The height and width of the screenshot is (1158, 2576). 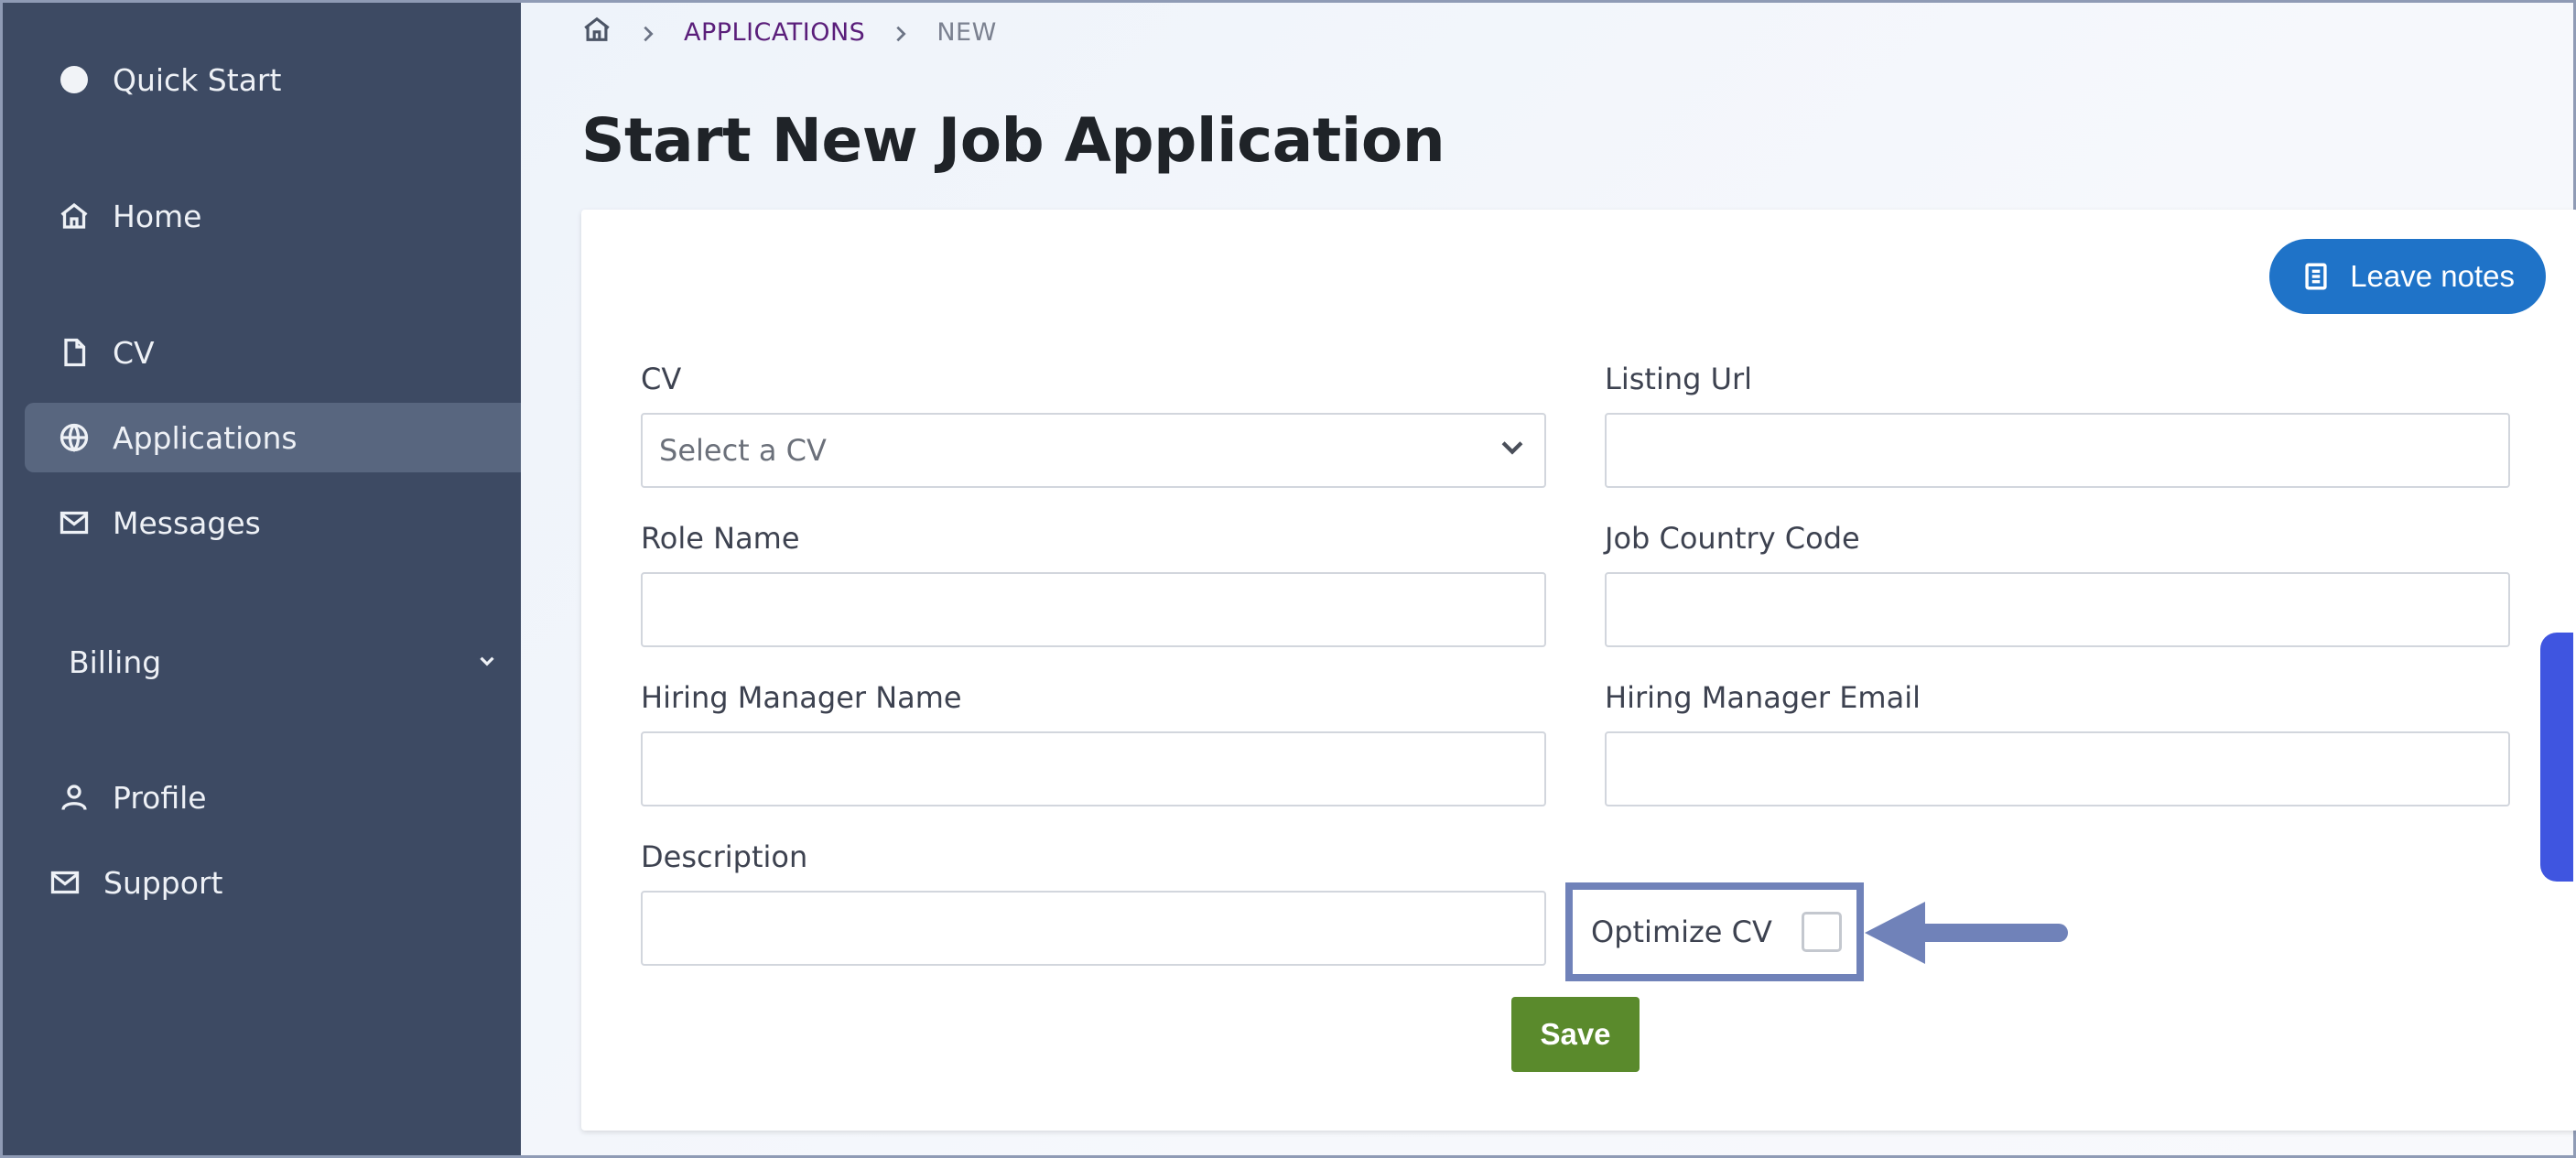 I want to click on listing-url-label: Listing Url, so click(x=1679, y=379).